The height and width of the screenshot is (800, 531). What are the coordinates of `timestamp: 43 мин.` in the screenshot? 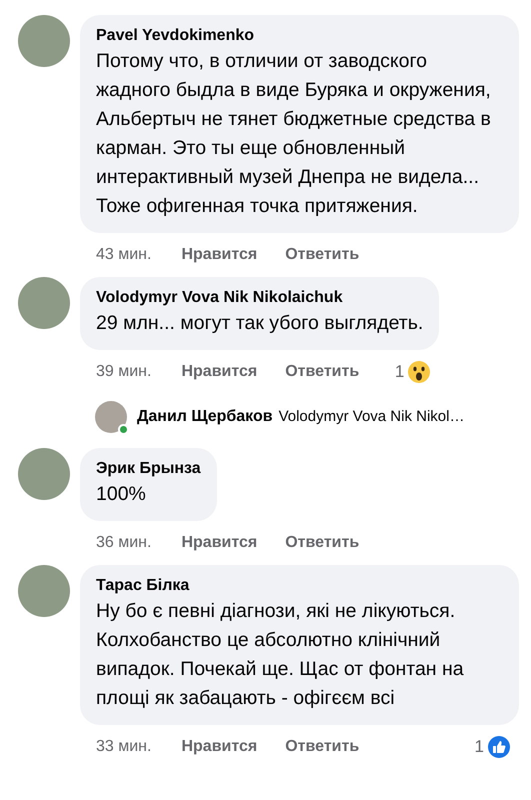 It's located at (124, 255).